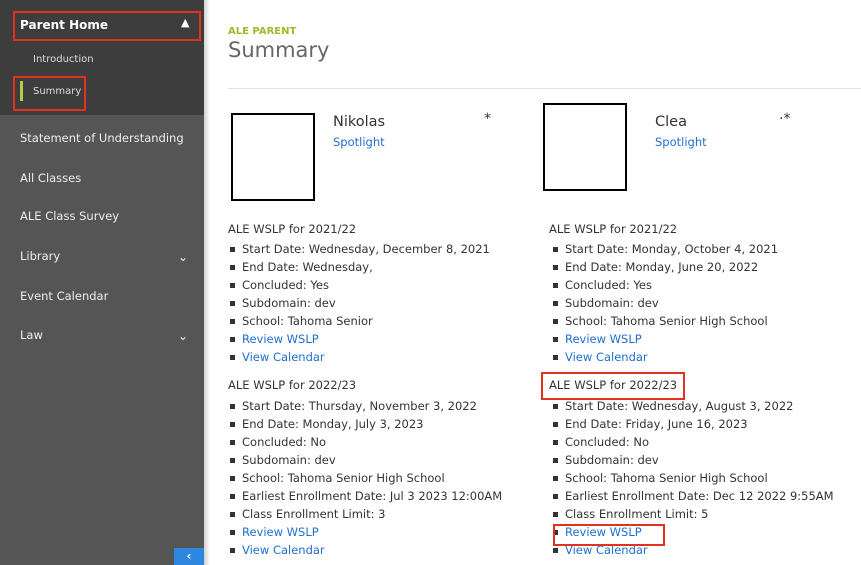 Image resolution: width=861 pixels, height=565 pixels. Describe the element at coordinates (64, 296) in the screenshot. I see `sidebar-item-event-calendar: Event Calendar` at that location.